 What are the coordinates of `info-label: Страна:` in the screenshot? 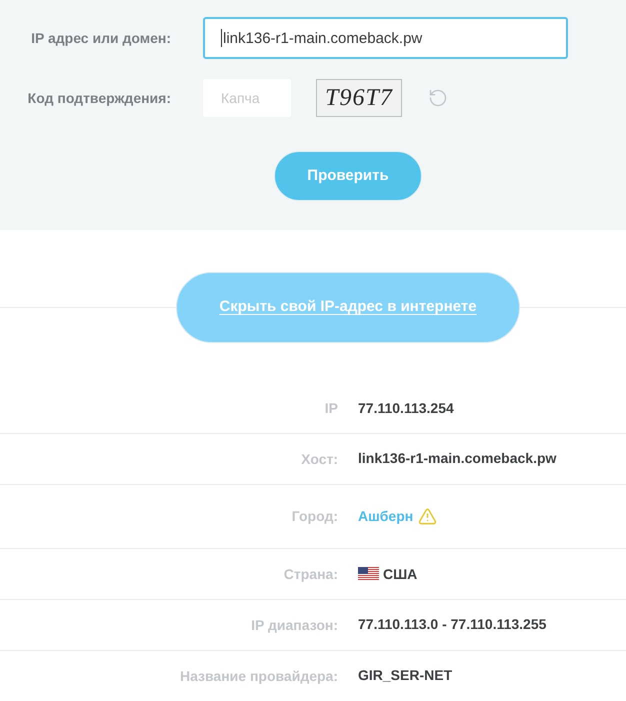 It's located at (311, 574).